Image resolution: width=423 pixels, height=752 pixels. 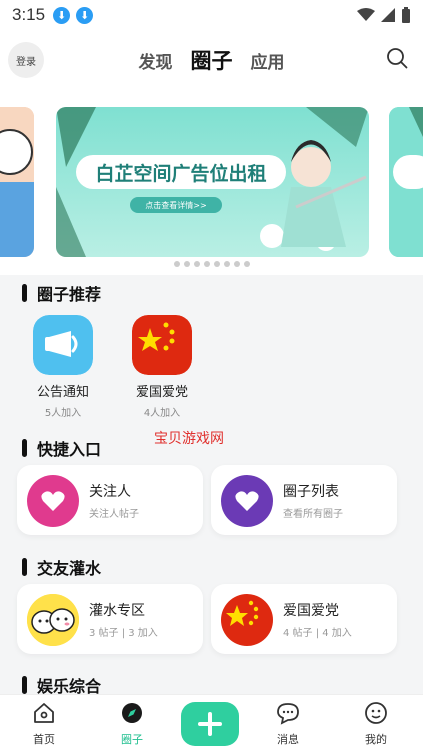 I want to click on carousel-indicator, so click(x=211, y=264).